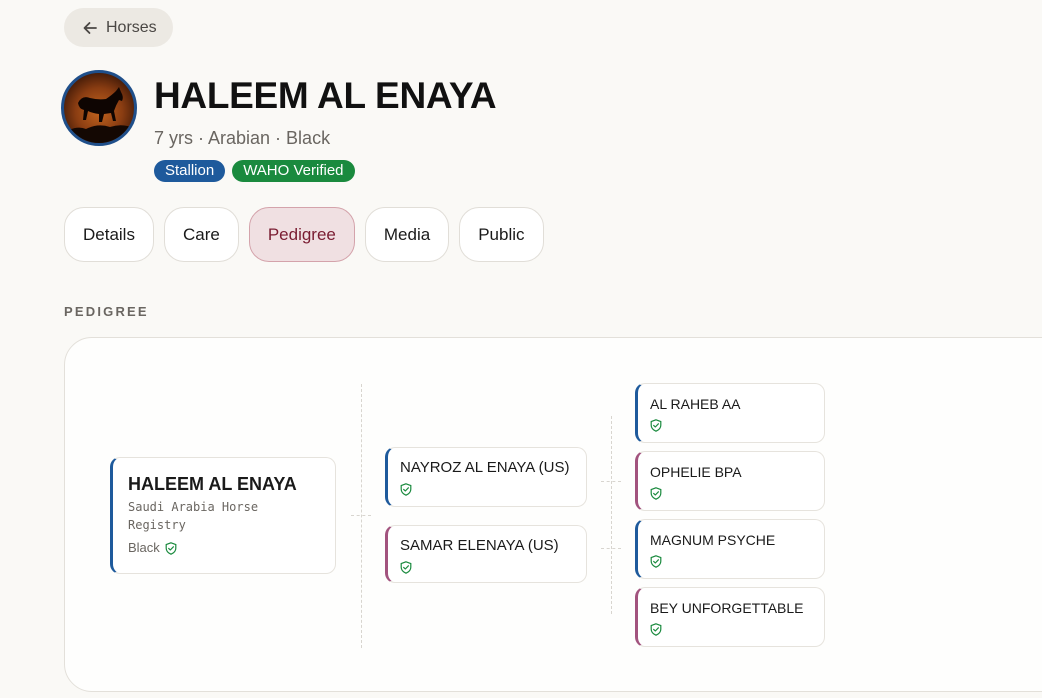 Image resolution: width=1042 pixels, height=698 pixels. What do you see at coordinates (730, 617) in the screenshot?
I see `pedigree-dam-dam-node: BEY UNFORGETTABLE` at bounding box center [730, 617].